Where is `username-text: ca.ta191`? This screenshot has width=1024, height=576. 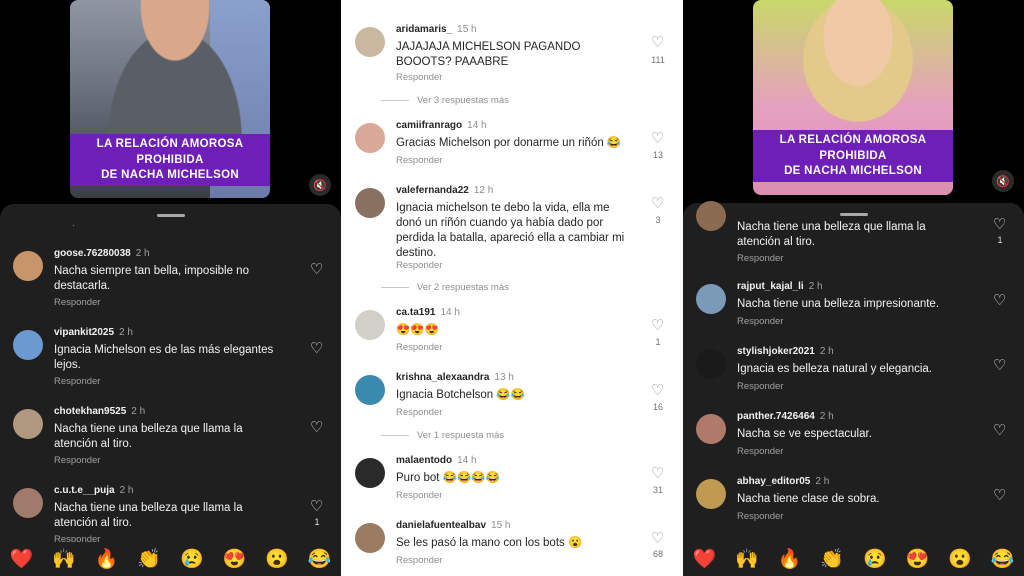 username-text: ca.ta191 is located at coordinates (415, 312).